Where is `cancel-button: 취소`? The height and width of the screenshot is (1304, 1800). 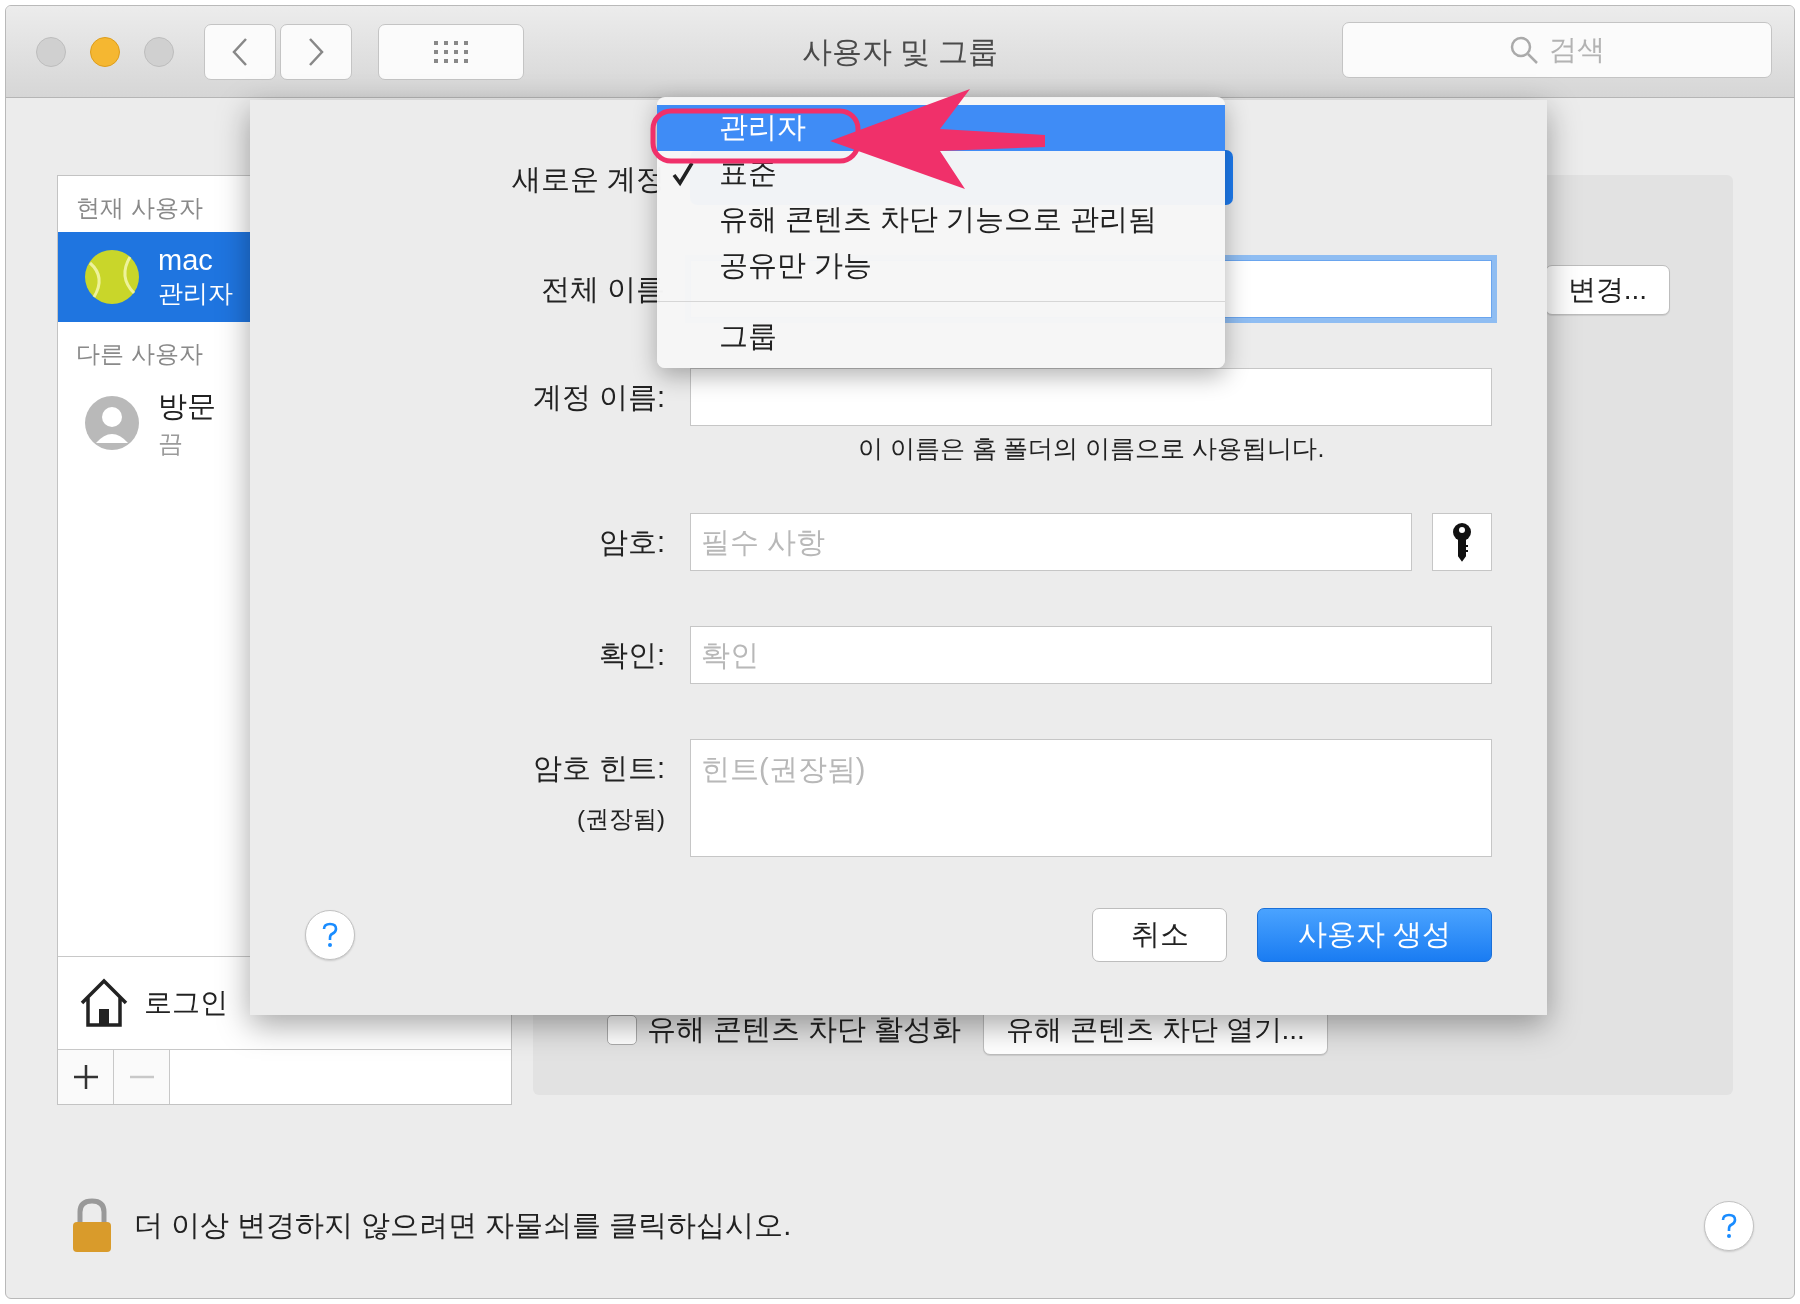
cancel-button: 취소 is located at coordinates (1159, 935).